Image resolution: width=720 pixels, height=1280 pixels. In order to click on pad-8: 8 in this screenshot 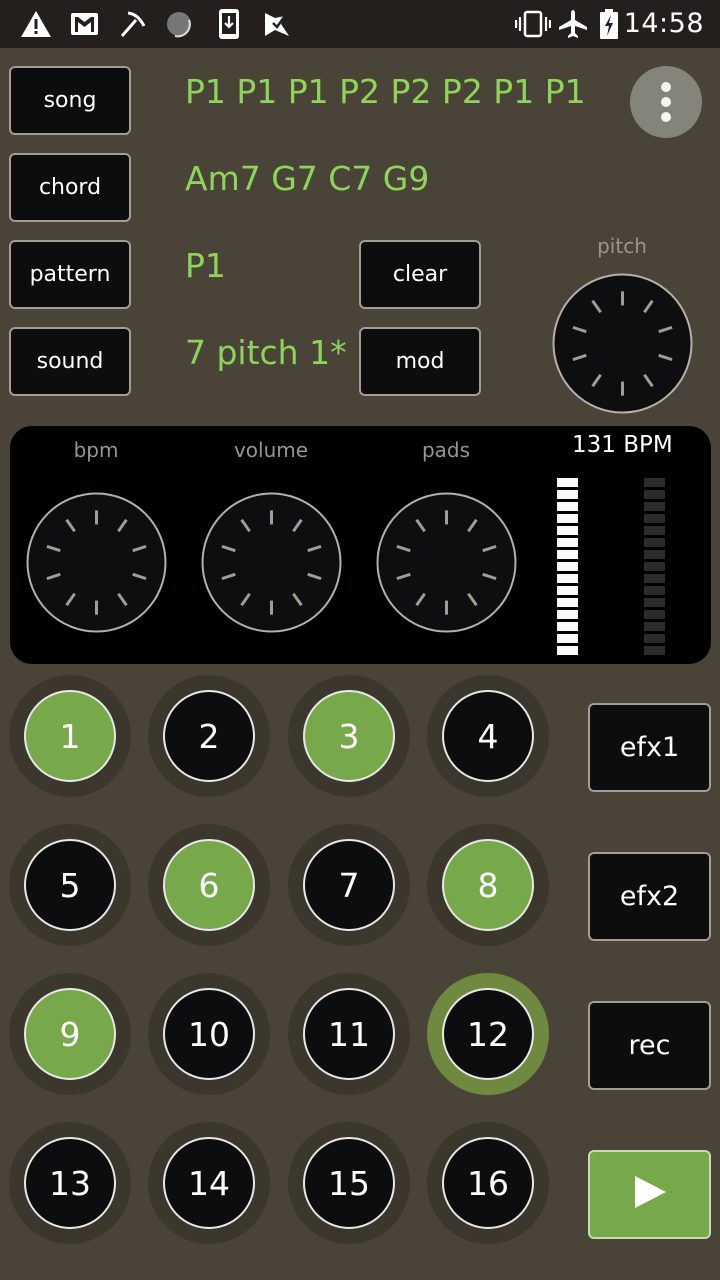, I will do `click(488, 885)`.